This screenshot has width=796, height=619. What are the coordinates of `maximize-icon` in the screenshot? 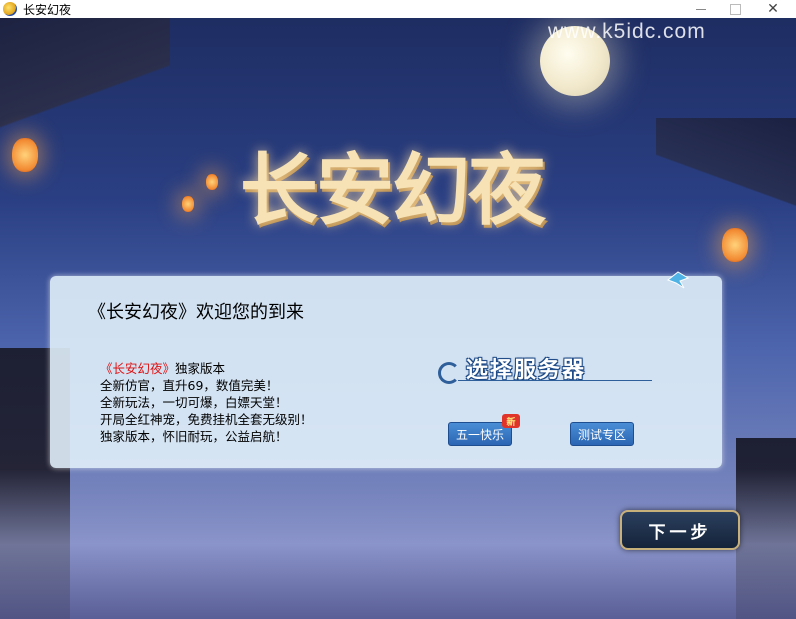 It's located at (735, 9).